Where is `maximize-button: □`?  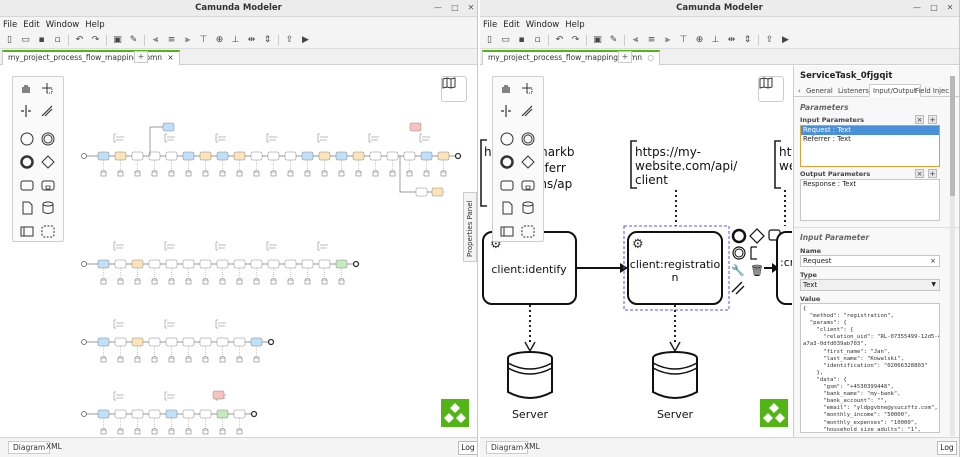 maximize-button: □ is located at coordinates (455, 8).